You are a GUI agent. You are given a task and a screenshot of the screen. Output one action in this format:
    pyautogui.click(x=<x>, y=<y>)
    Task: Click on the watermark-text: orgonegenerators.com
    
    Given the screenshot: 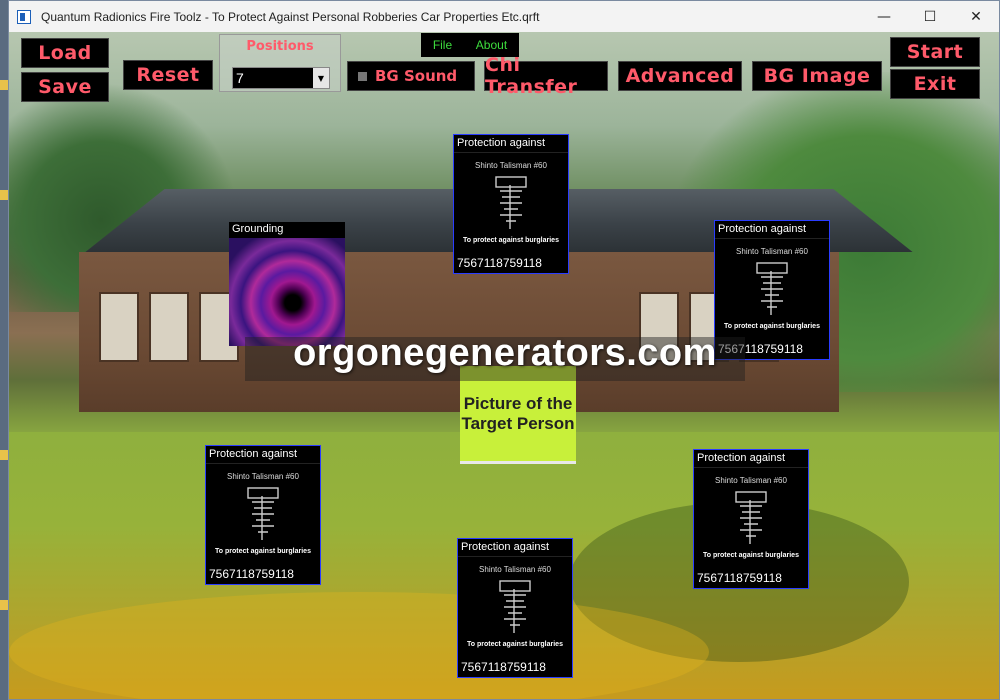 What is the action you would take?
    pyautogui.click(x=505, y=353)
    